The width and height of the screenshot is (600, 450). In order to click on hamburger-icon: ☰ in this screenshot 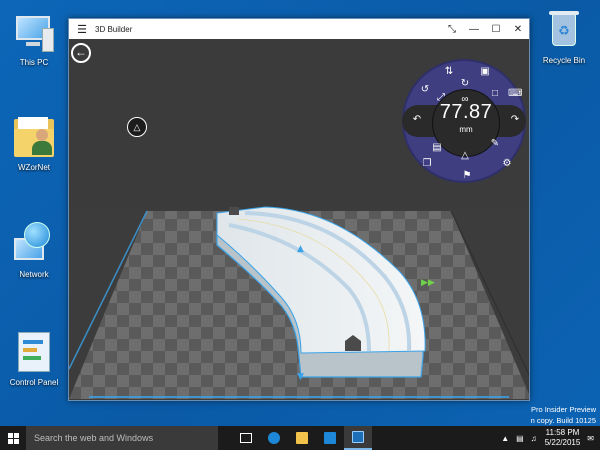, I will do `click(82, 29)`.